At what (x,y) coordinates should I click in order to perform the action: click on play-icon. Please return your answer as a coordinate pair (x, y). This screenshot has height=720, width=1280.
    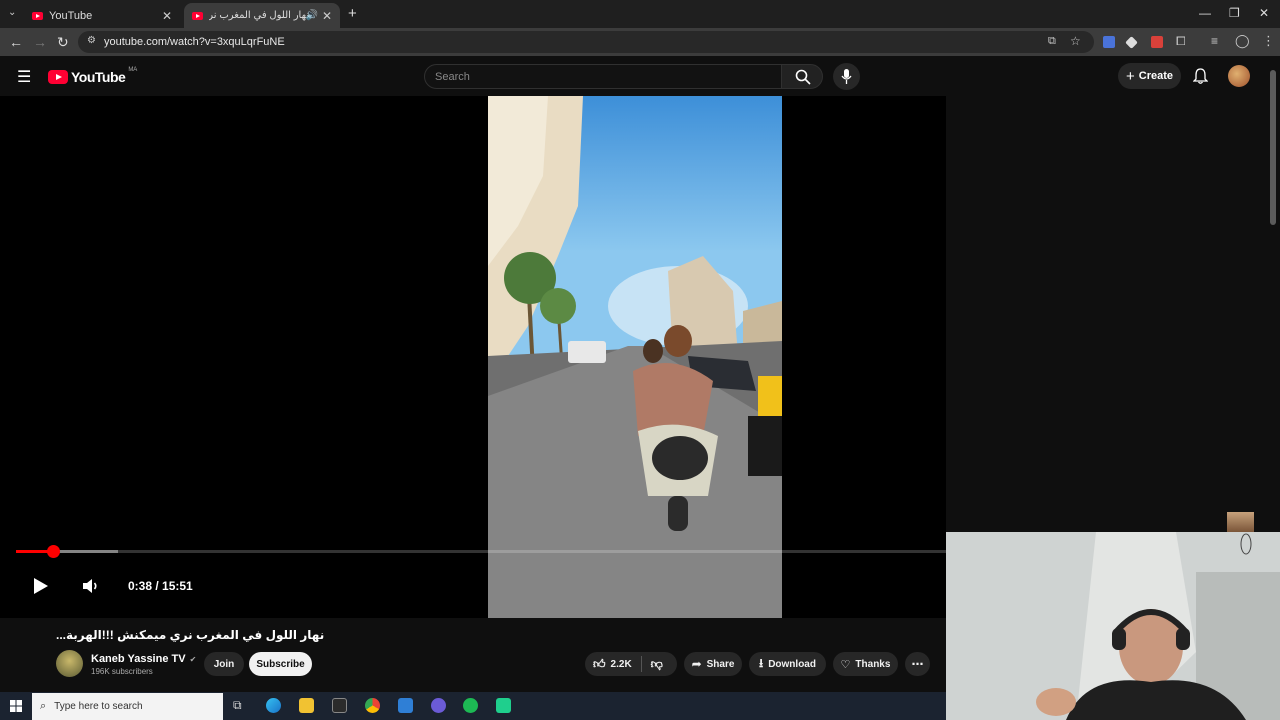
    Looking at the image, I should click on (41, 586).